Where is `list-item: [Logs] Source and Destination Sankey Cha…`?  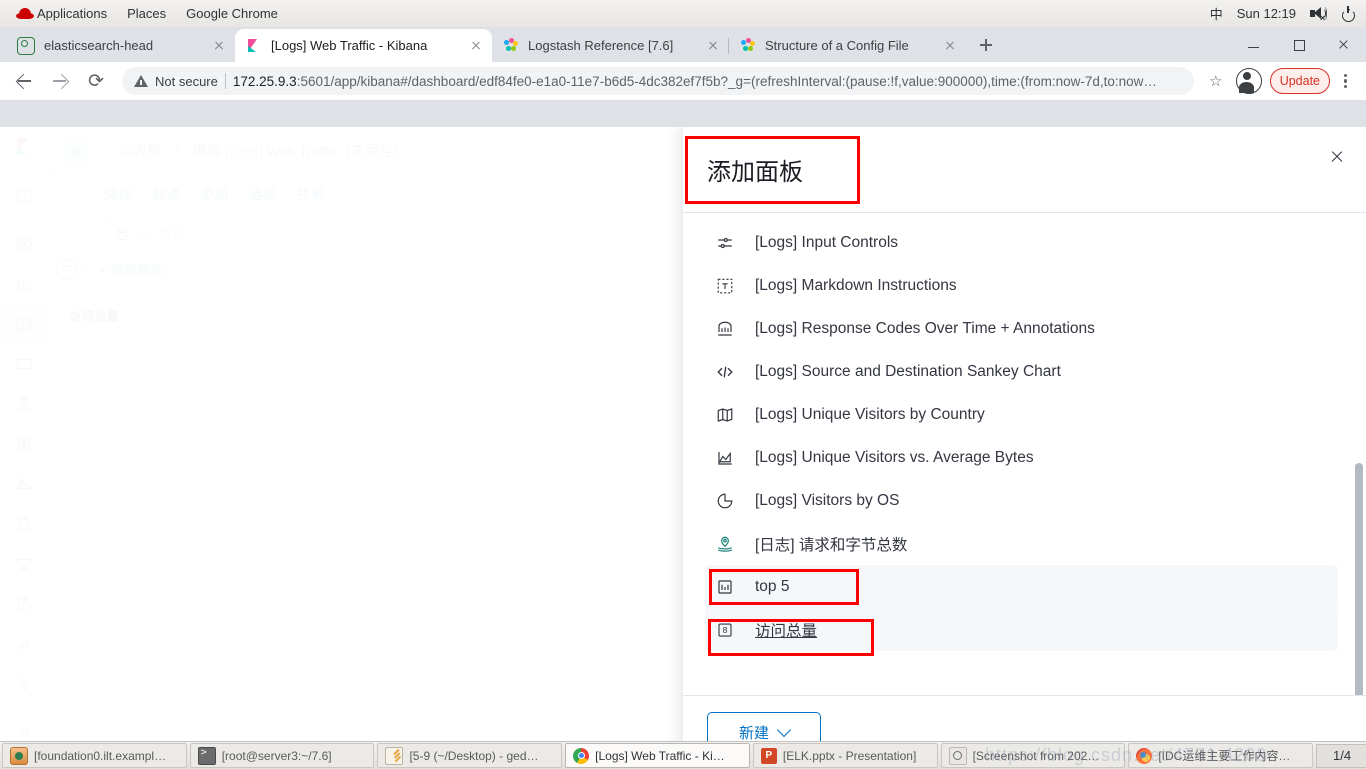
list-item: [Logs] Source and Destination Sankey Cha… is located at coordinates (1021, 371).